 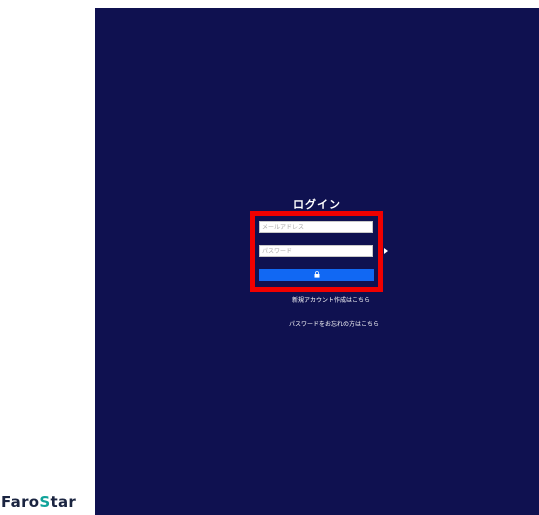 I want to click on password-field: パスワード, so click(x=316, y=251).